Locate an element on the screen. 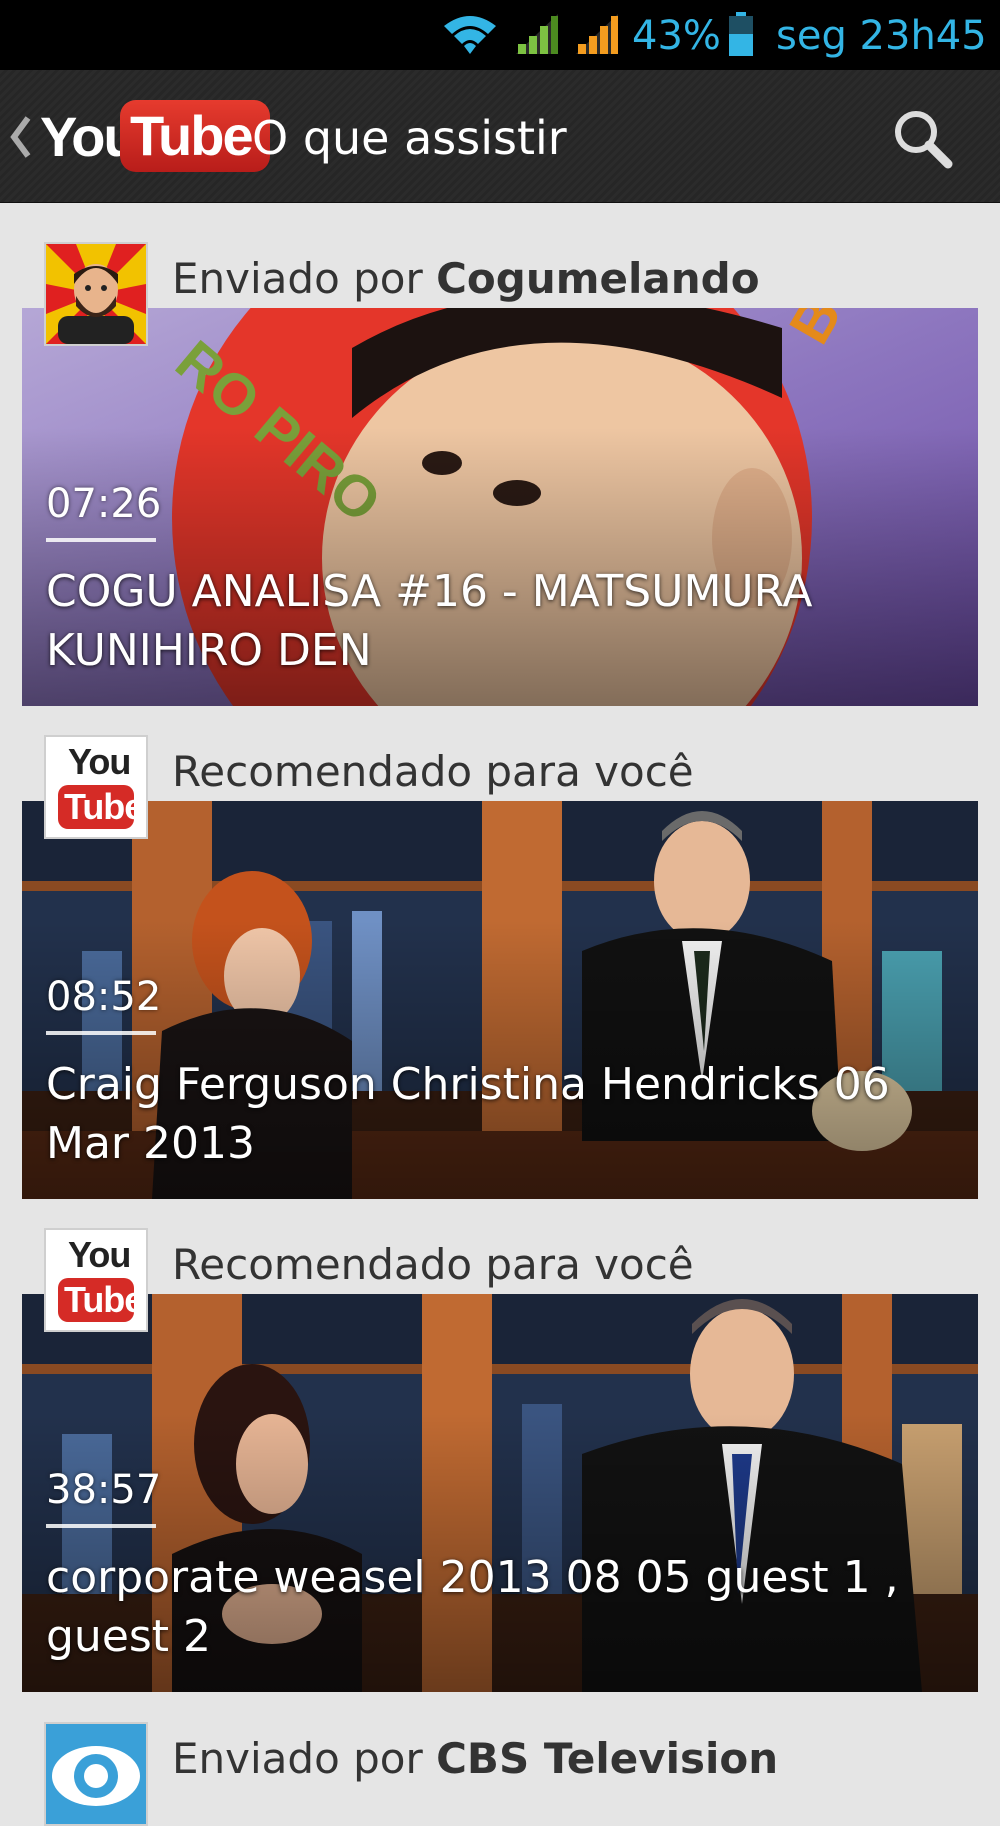 The image size is (1000, 1826). search-icon is located at coordinates (922, 138).